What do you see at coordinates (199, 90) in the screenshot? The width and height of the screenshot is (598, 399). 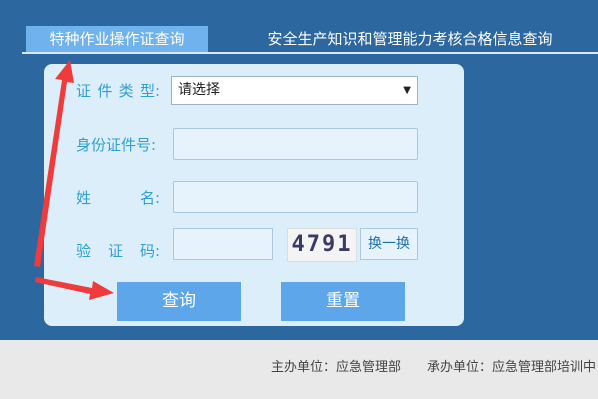 I see `cert-type-selected: 请选择` at bounding box center [199, 90].